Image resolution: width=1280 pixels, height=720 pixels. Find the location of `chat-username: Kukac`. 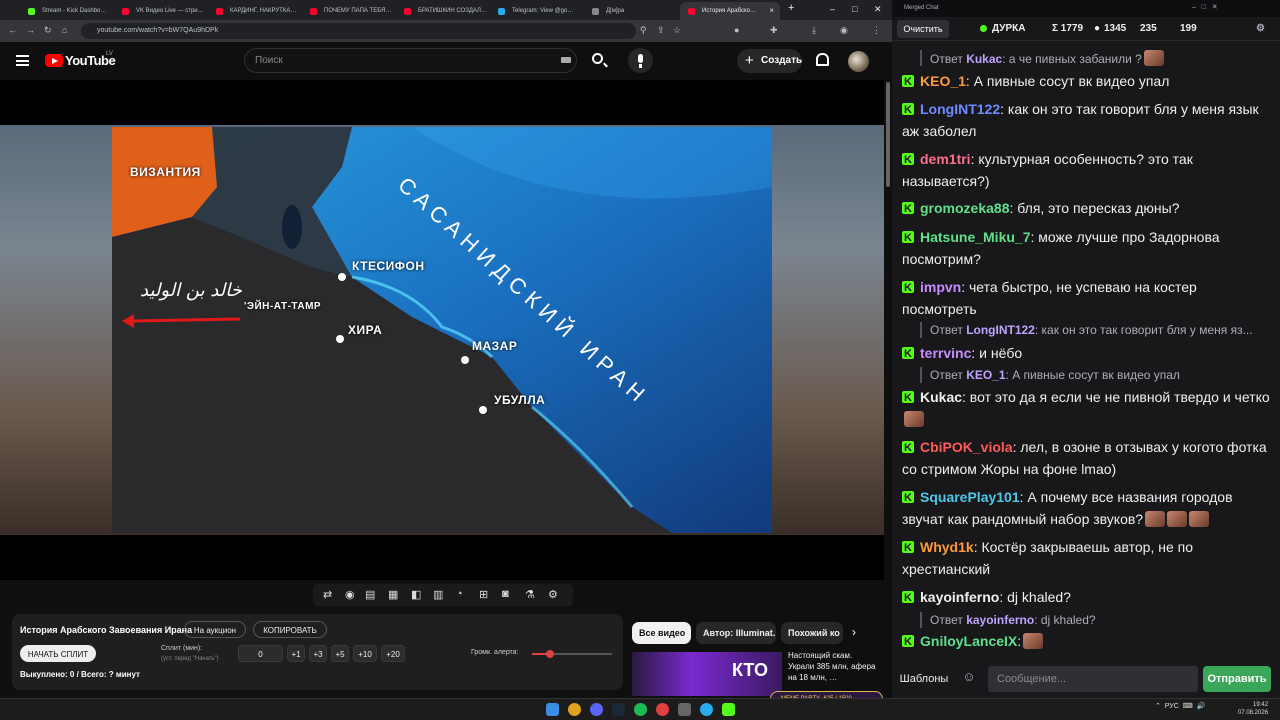

chat-username: Kukac is located at coordinates (941, 397).